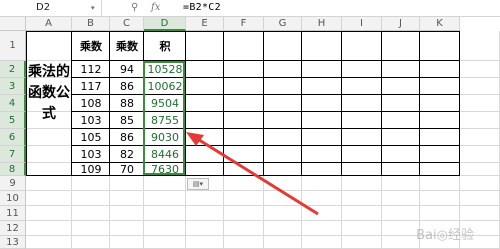 Image resolution: width=500 pixels, height=249 pixels. I want to click on watermark: Bai◎经验, so click(445, 235).